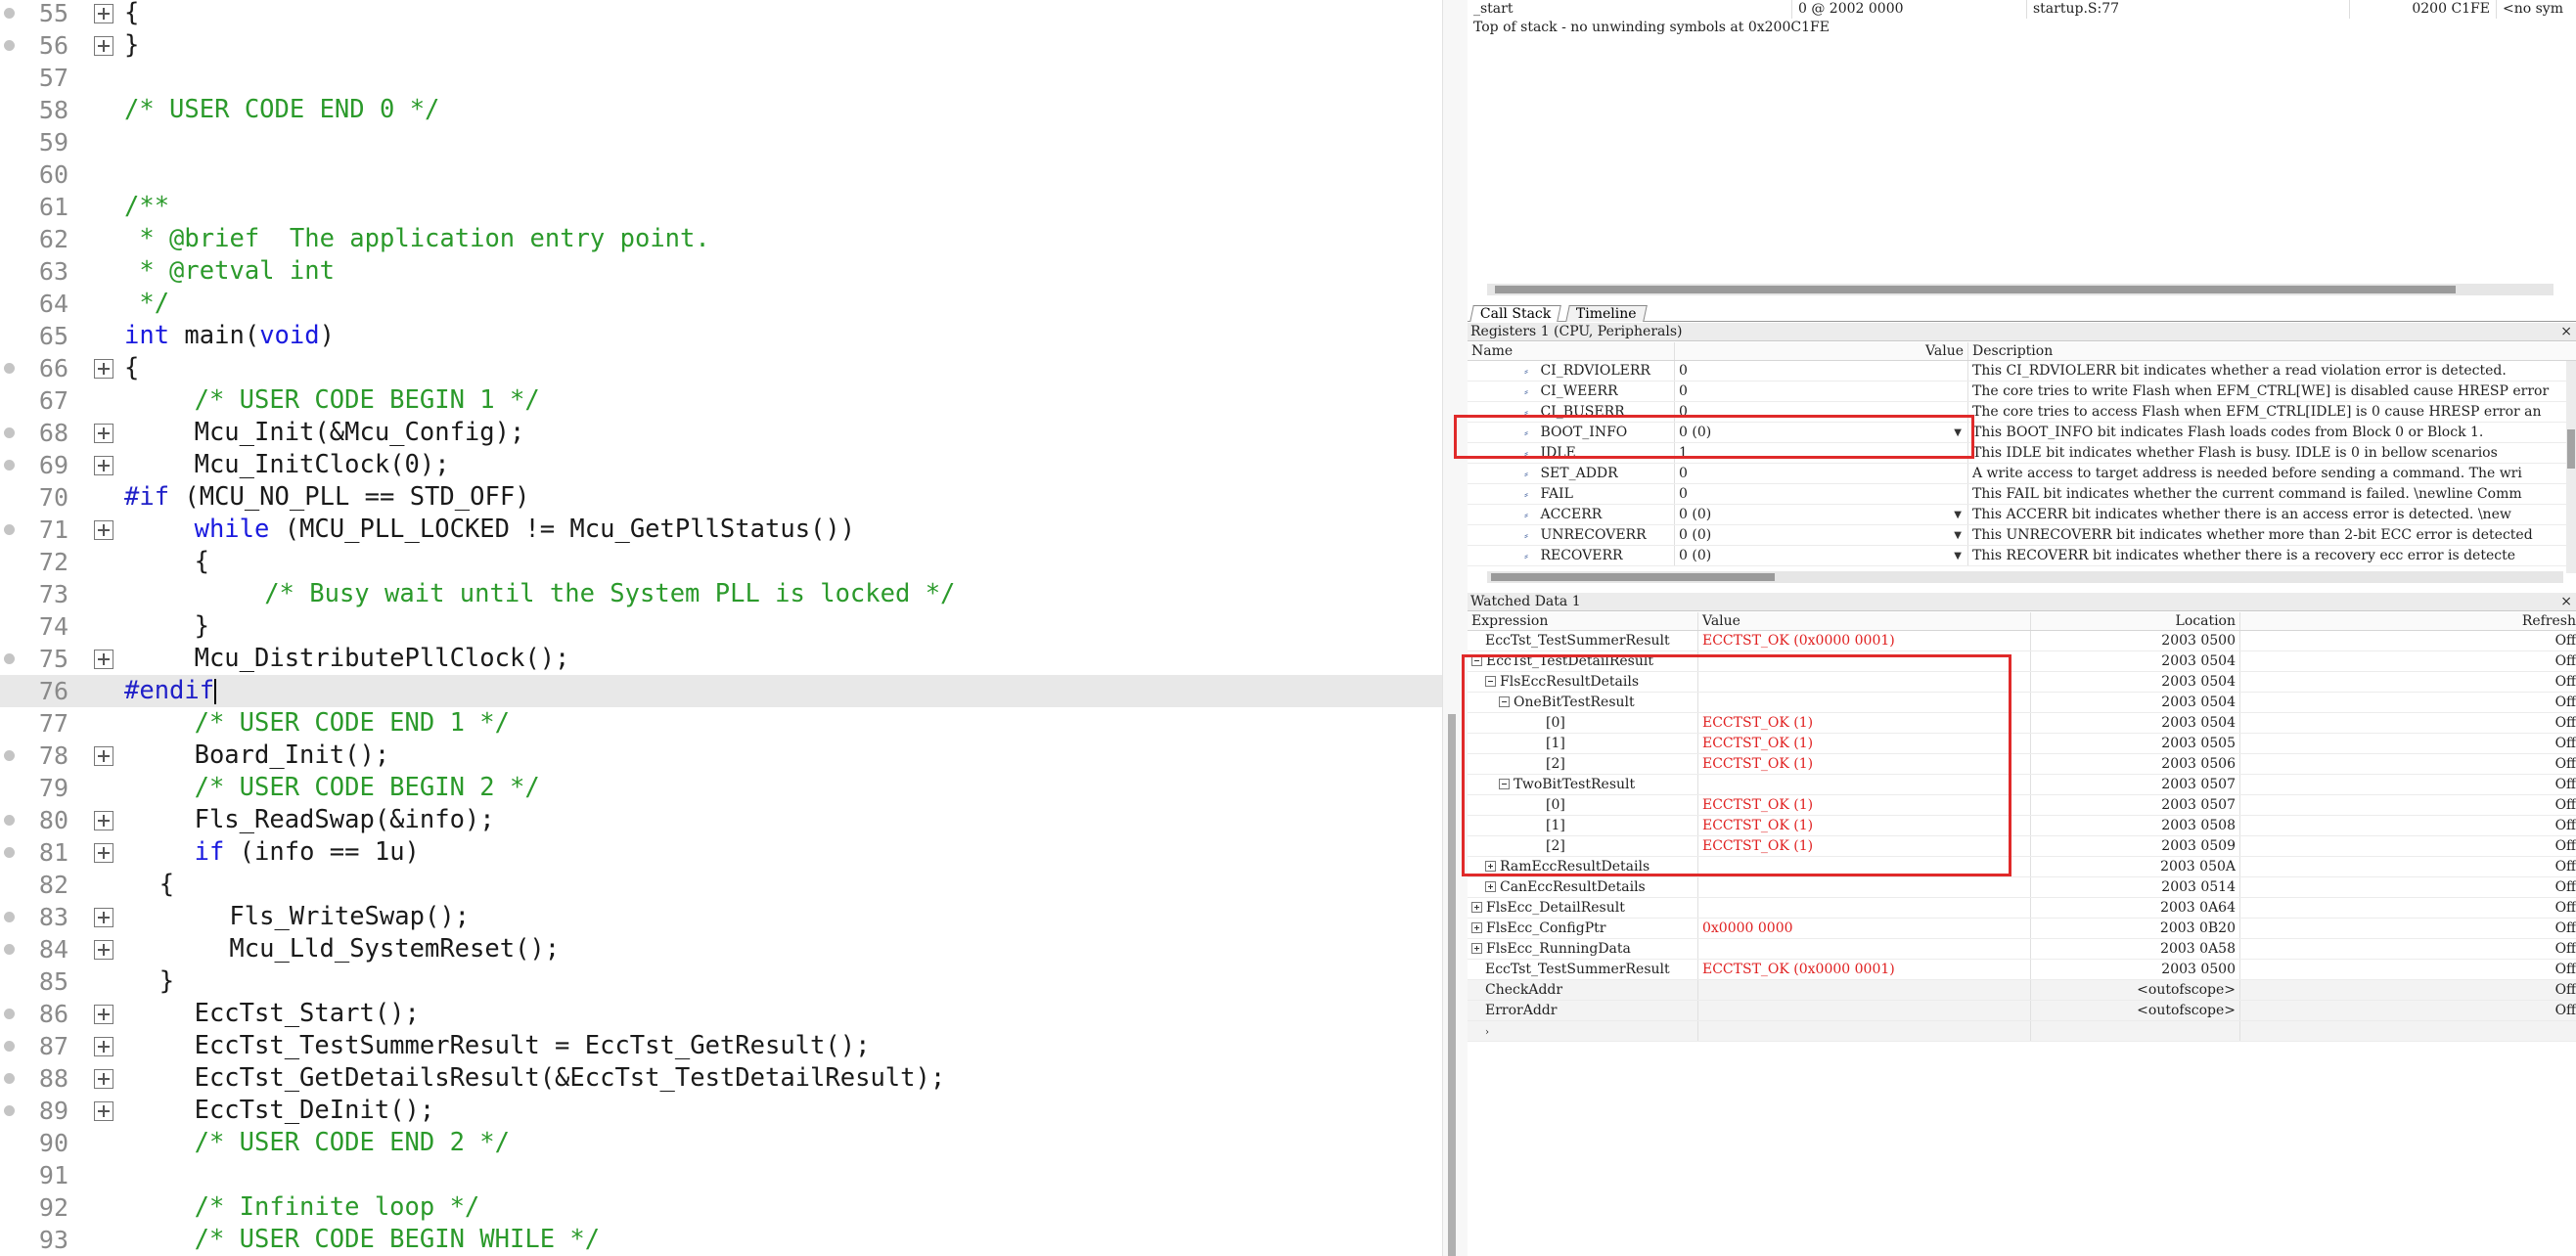 The height and width of the screenshot is (1256, 2576). What do you see at coordinates (322, 465) in the screenshot?
I see `code-text: Mcu_InitClock(0);` at bounding box center [322, 465].